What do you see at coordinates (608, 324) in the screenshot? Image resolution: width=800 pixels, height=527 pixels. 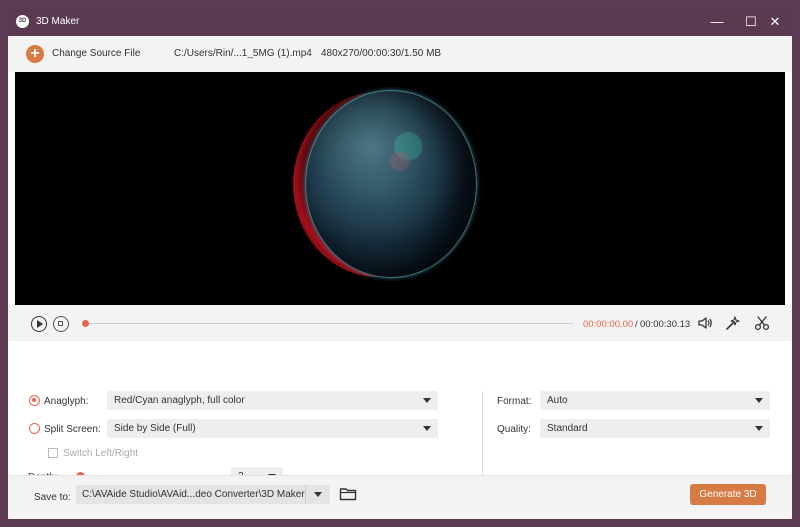 I see `current-time: 00:00:00.00` at bounding box center [608, 324].